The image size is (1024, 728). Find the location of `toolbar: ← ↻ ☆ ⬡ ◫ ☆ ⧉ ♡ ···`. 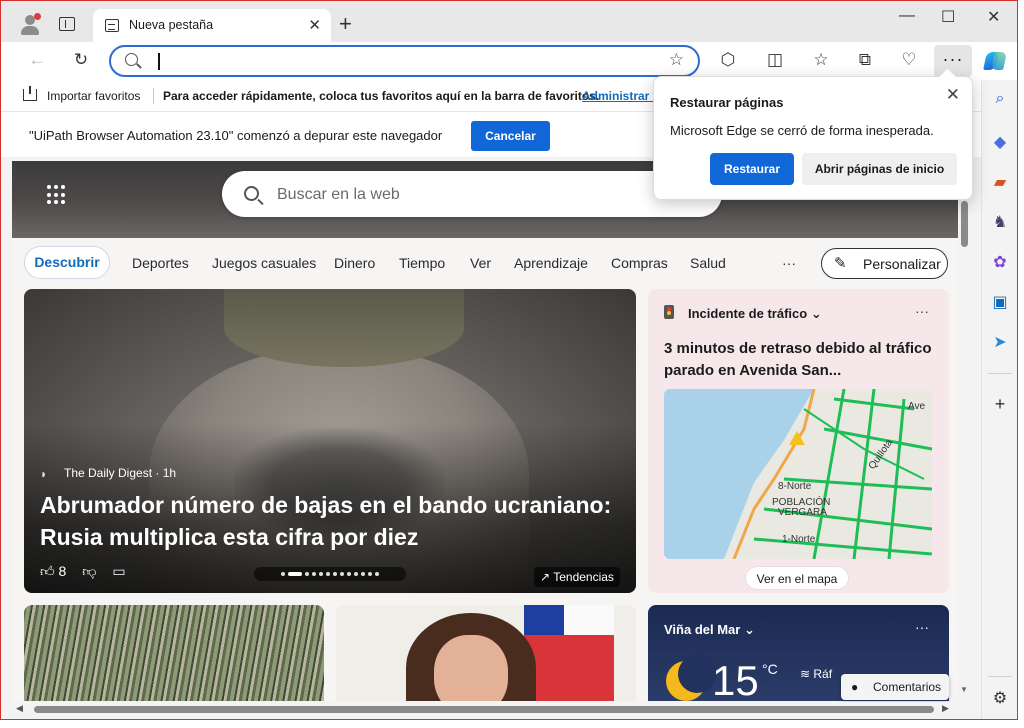

toolbar: ← ↻ ☆ ⬡ ◫ ☆ ⧉ ♡ ··· is located at coordinates (509, 61).